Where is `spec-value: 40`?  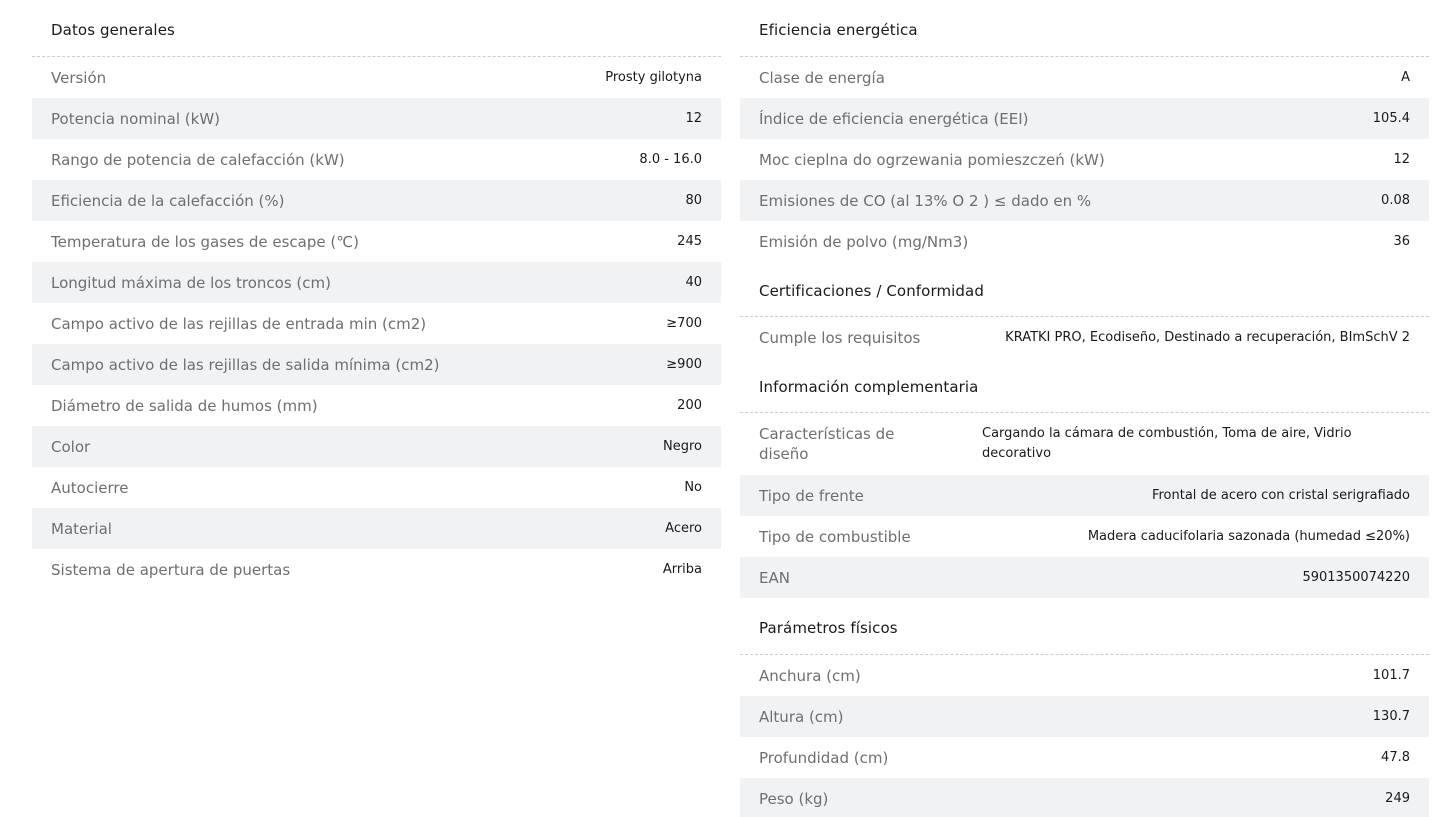
spec-value: 40 is located at coordinates (693, 282).